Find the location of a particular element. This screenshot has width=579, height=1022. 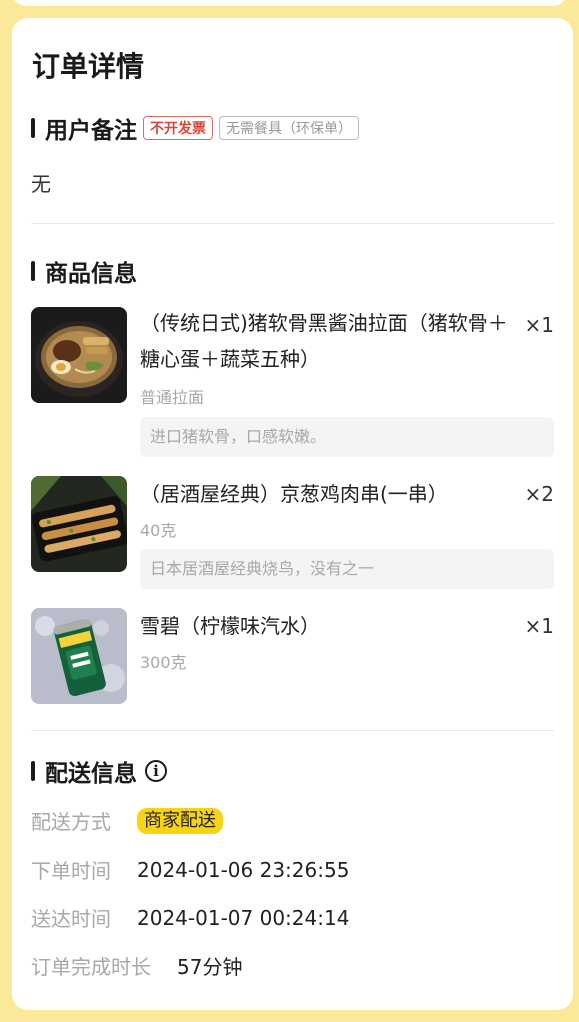

no-cutlery-tag: 无需餐具（环保单） is located at coordinates (289, 128).